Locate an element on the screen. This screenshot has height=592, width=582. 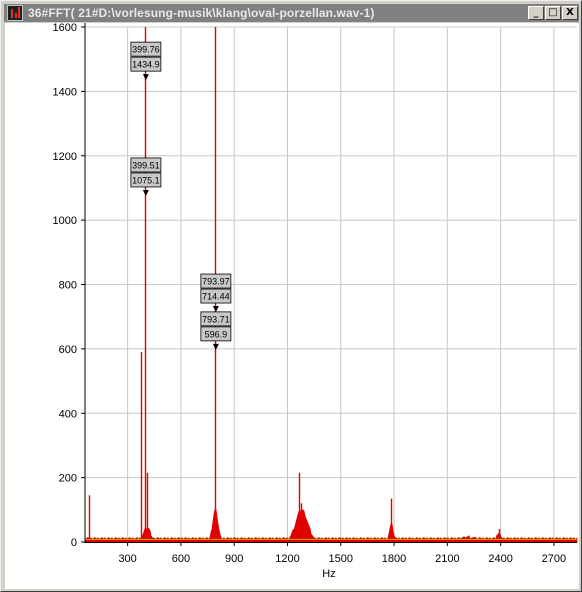
marker-amp-label: 1075.1 is located at coordinates (146, 180).